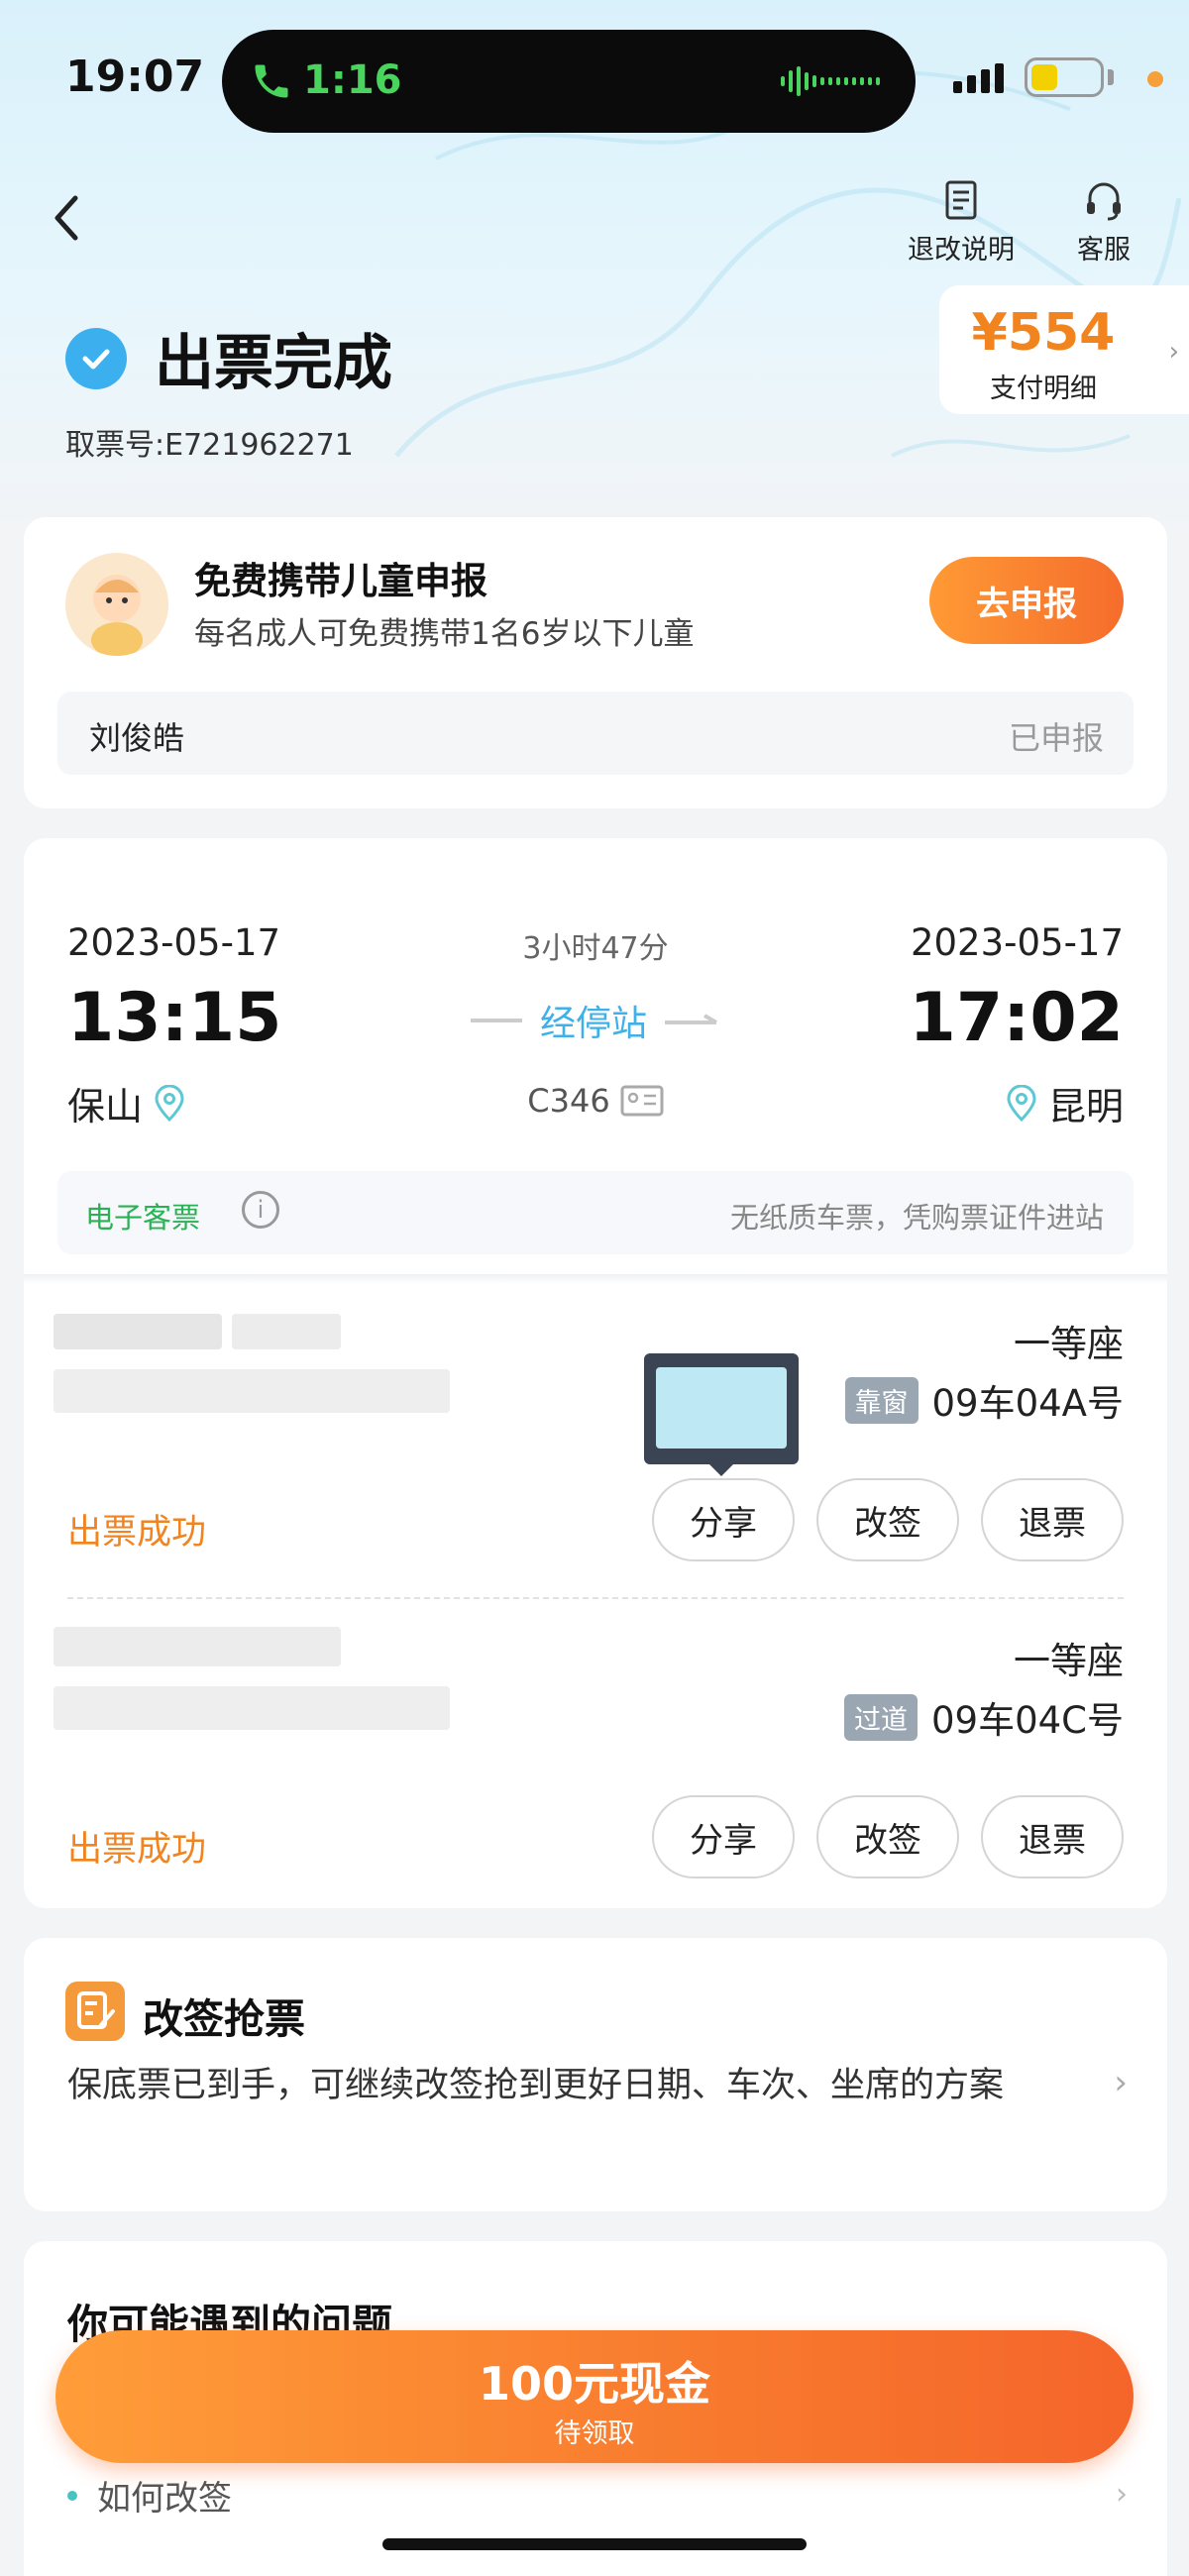 The height and width of the screenshot is (2576, 1189). I want to click on dashed-divider, so click(595, 1598).